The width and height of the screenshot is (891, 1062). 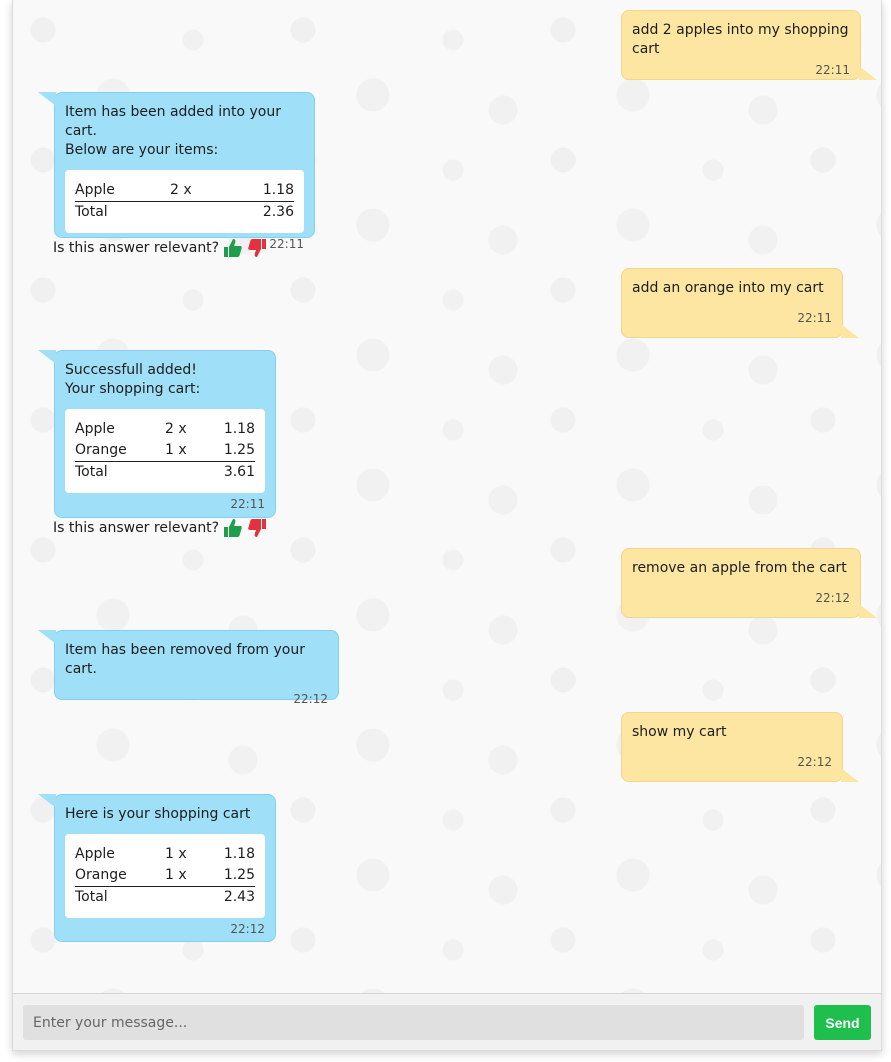 I want to click on cart-total: 2.36, so click(x=257, y=212).